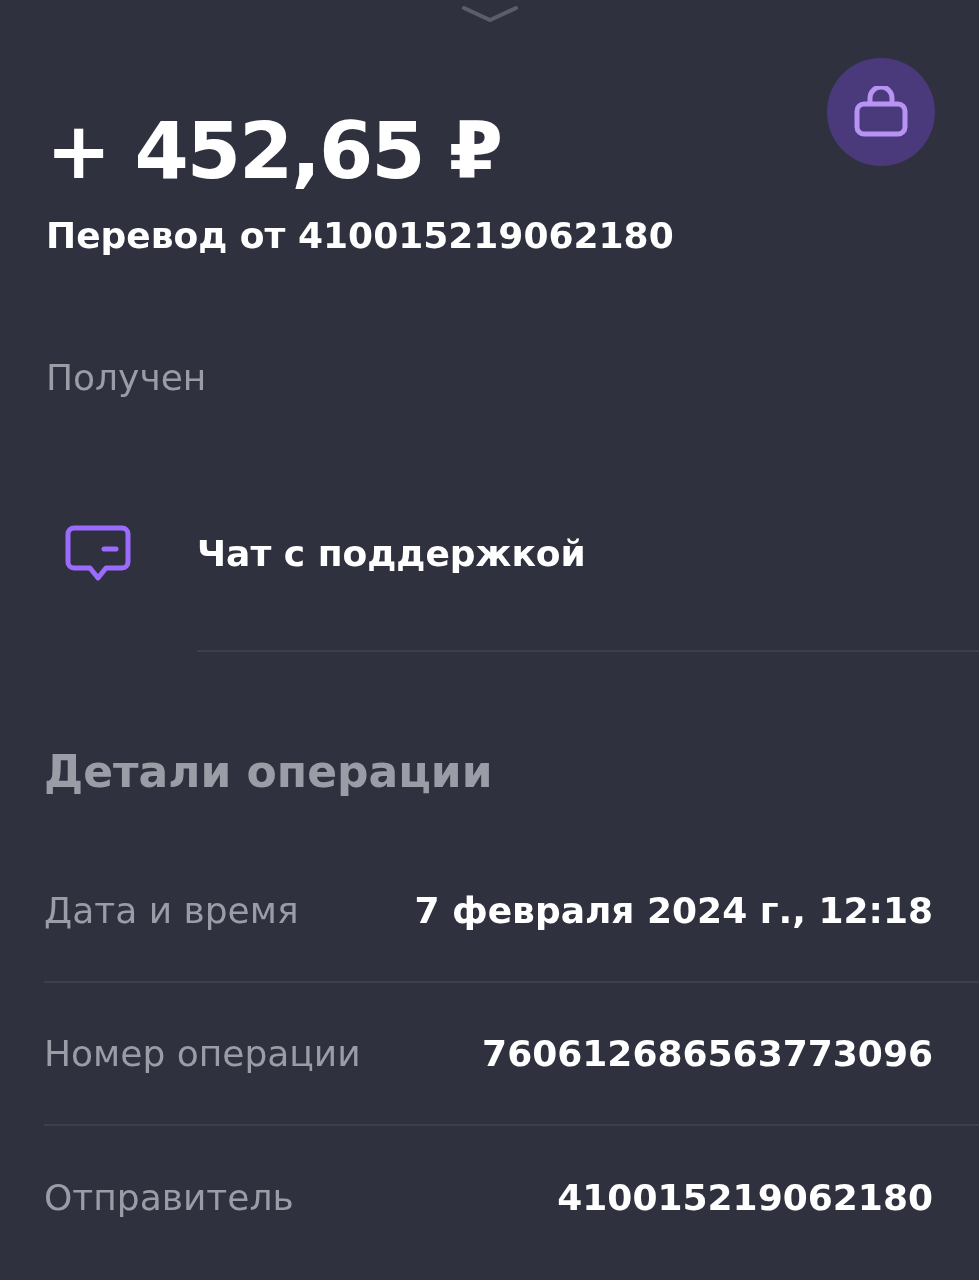  What do you see at coordinates (489, 14) in the screenshot?
I see `chevron-down-icon` at bounding box center [489, 14].